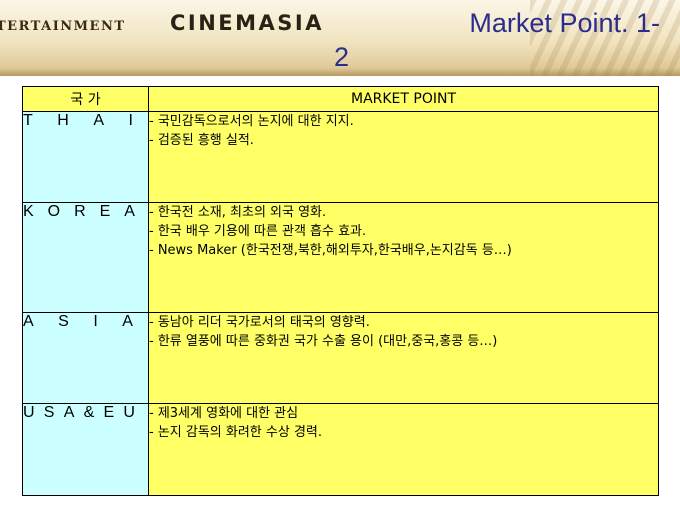 The height and width of the screenshot is (510, 680). Describe the element at coordinates (201, 140) in the screenshot. I see `market-point-item: - 검증된 흥행 실적.` at that location.